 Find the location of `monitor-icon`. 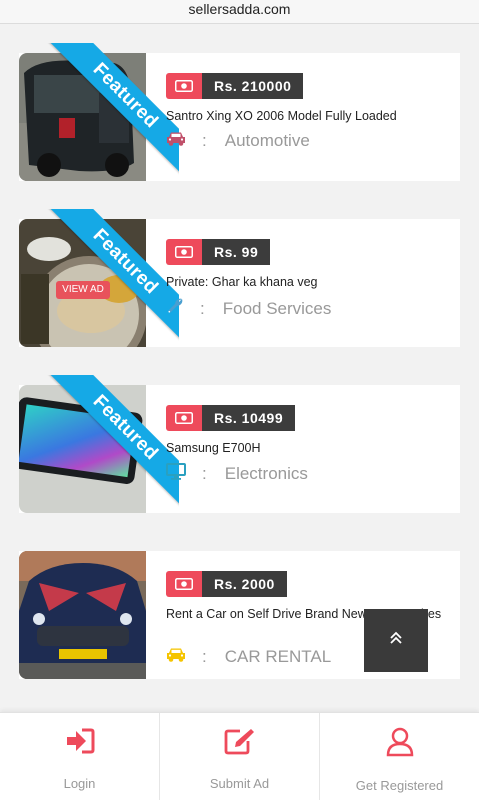

monitor-icon is located at coordinates (176, 474).